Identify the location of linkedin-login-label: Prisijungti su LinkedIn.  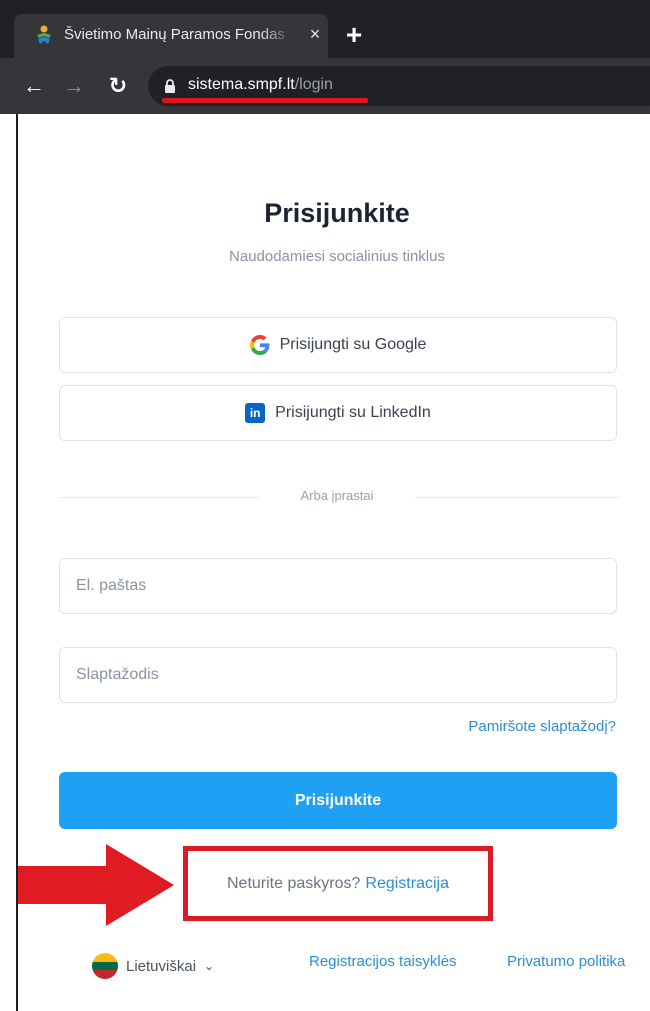
(353, 412).